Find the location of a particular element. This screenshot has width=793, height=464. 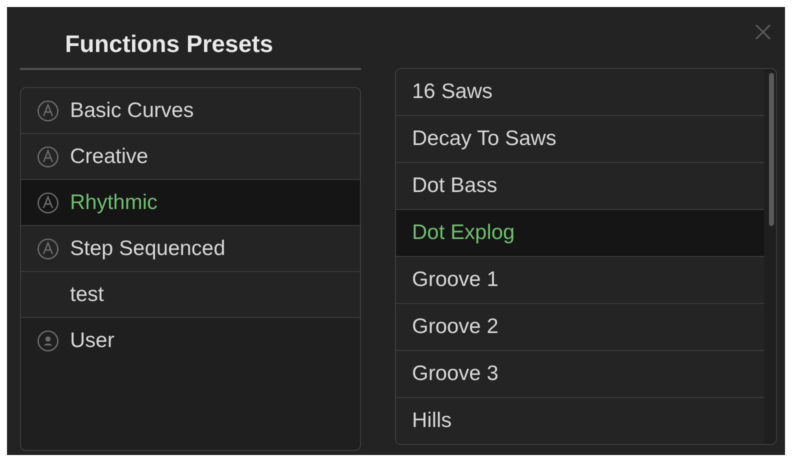

category-item: Creative is located at coordinates (190, 157).